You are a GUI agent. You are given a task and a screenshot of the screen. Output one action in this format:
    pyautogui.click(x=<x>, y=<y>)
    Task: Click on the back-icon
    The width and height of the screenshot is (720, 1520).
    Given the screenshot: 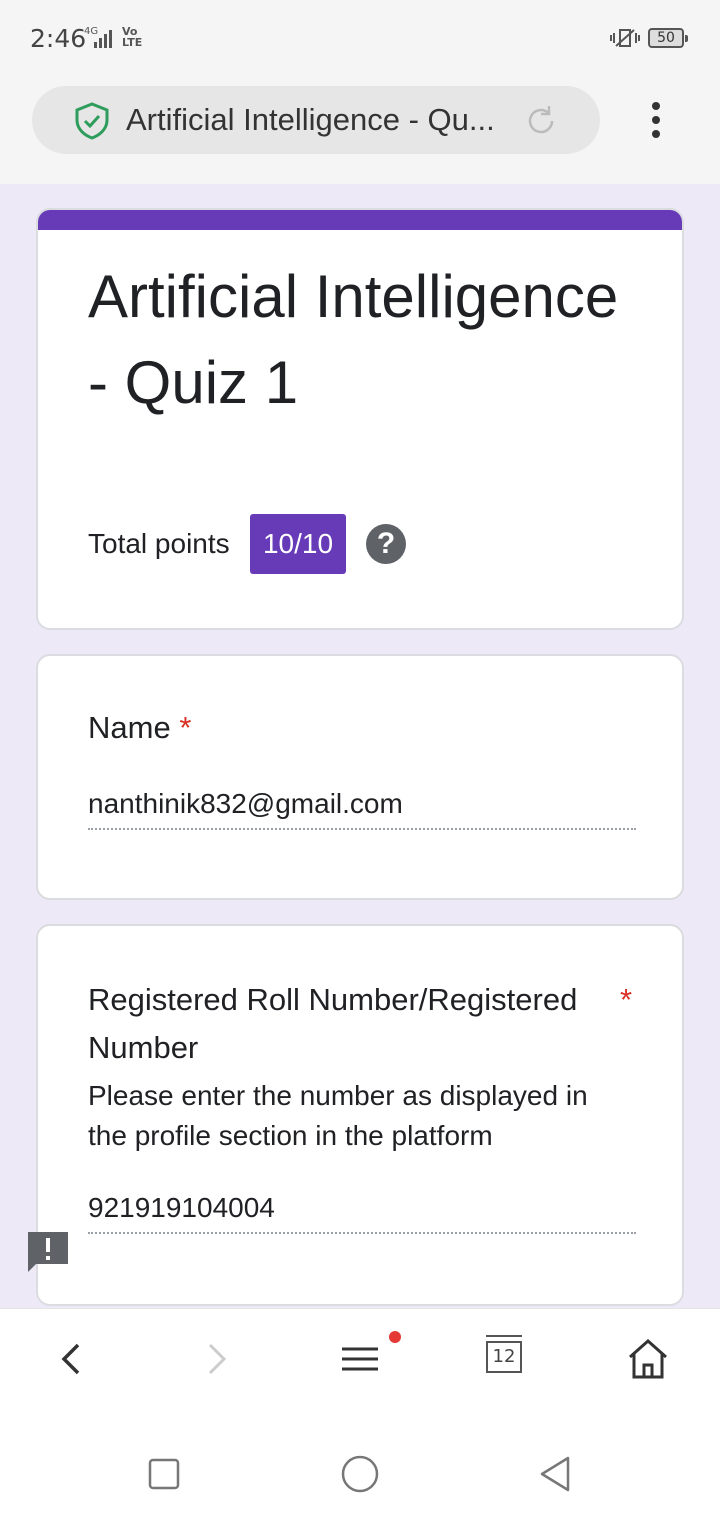 What is the action you would take?
    pyautogui.click(x=72, y=1359)
    